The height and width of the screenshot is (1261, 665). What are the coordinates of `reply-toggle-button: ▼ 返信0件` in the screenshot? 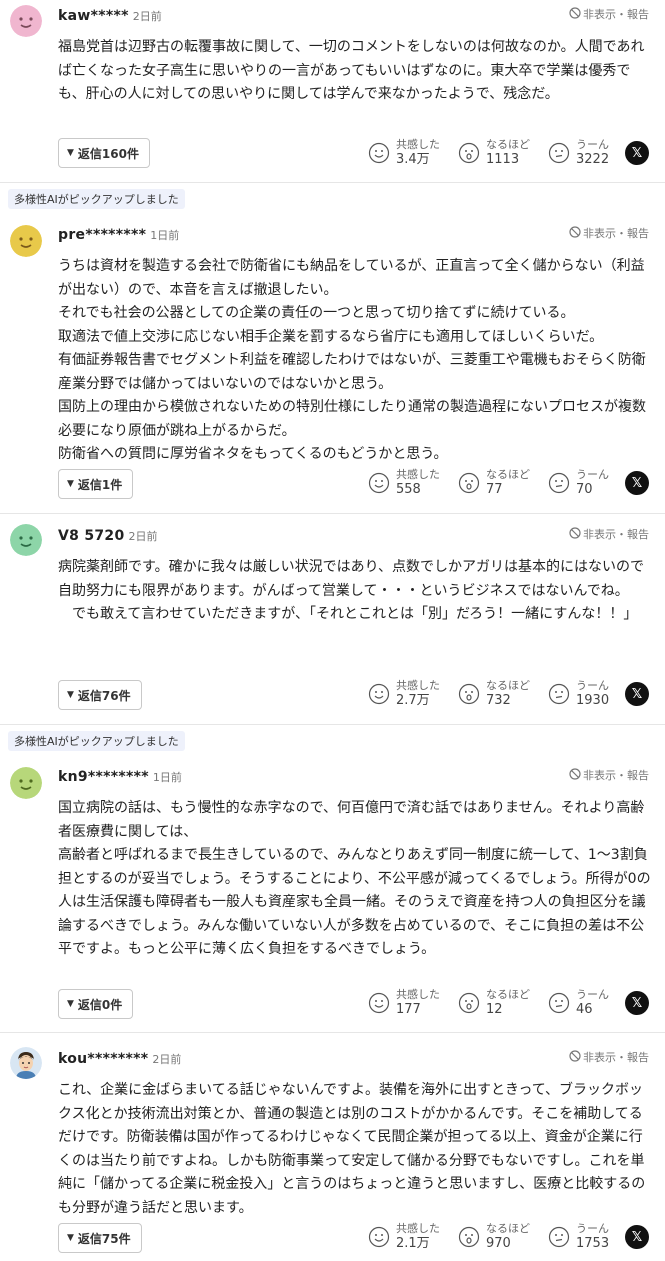 It's located at (96, 1004).